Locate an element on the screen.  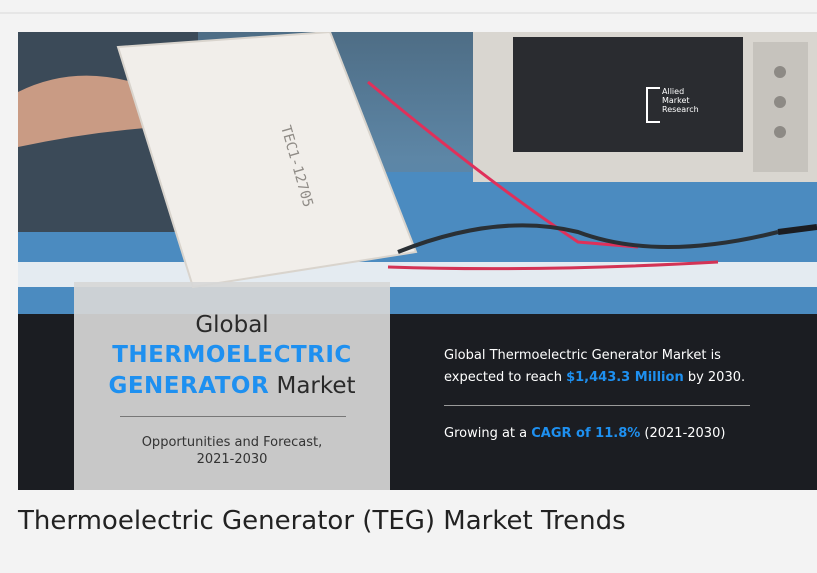
market-value-highlight: $1,443.3 Million is located at coordinates (625, 377).